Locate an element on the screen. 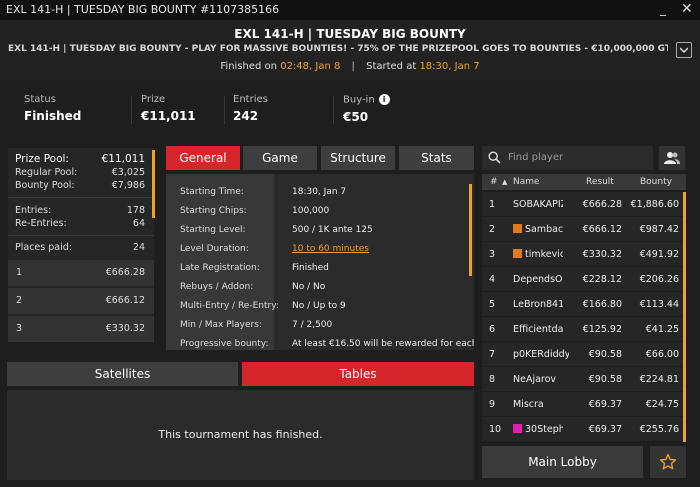  divider is located at coordinates (81, 197).